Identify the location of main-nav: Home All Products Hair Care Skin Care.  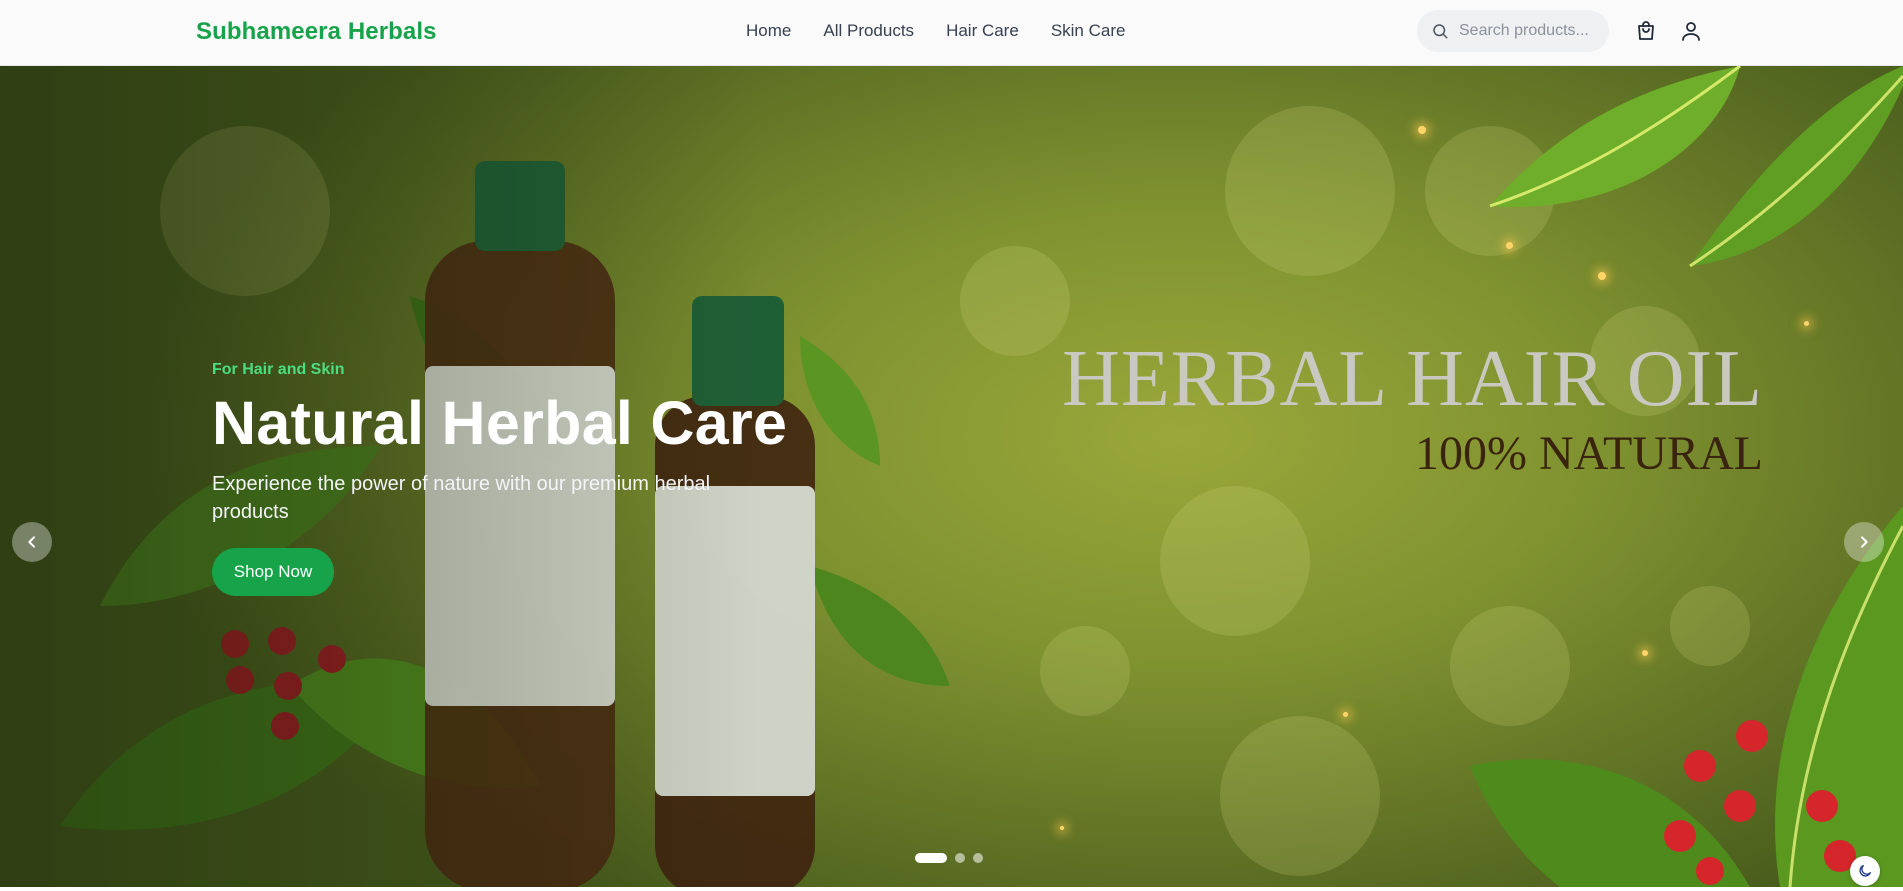
(935, 31).